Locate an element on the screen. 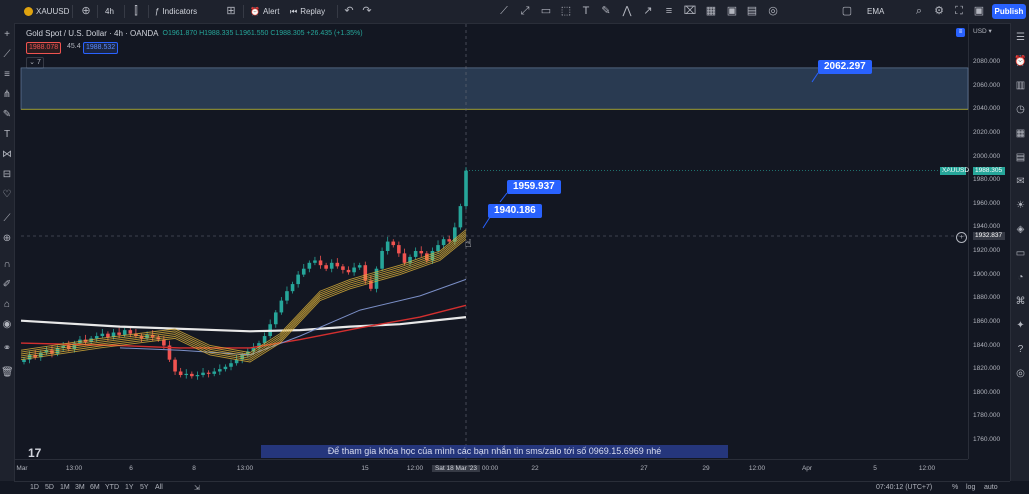 This screenshot has width=1029, height=494. ema-button: EMA is located at coordinates (875, 11).